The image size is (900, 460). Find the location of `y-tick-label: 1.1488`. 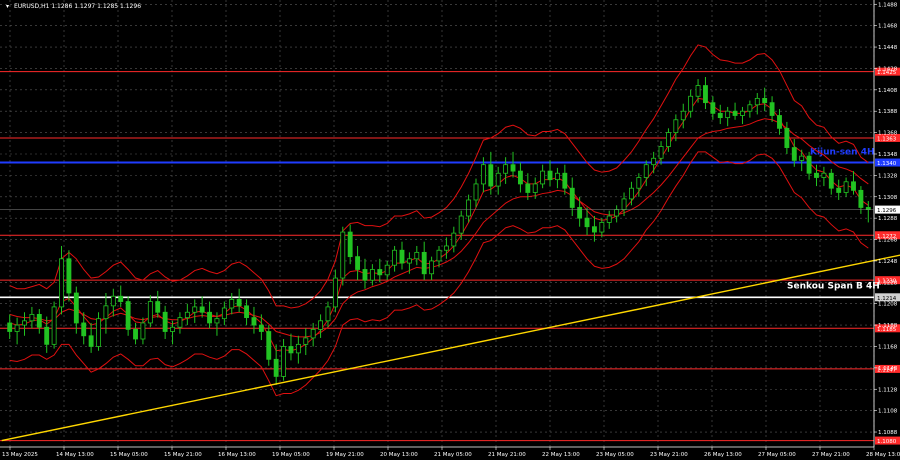

y-tick-label: 1.1488 is located at coordinates (888, 5).